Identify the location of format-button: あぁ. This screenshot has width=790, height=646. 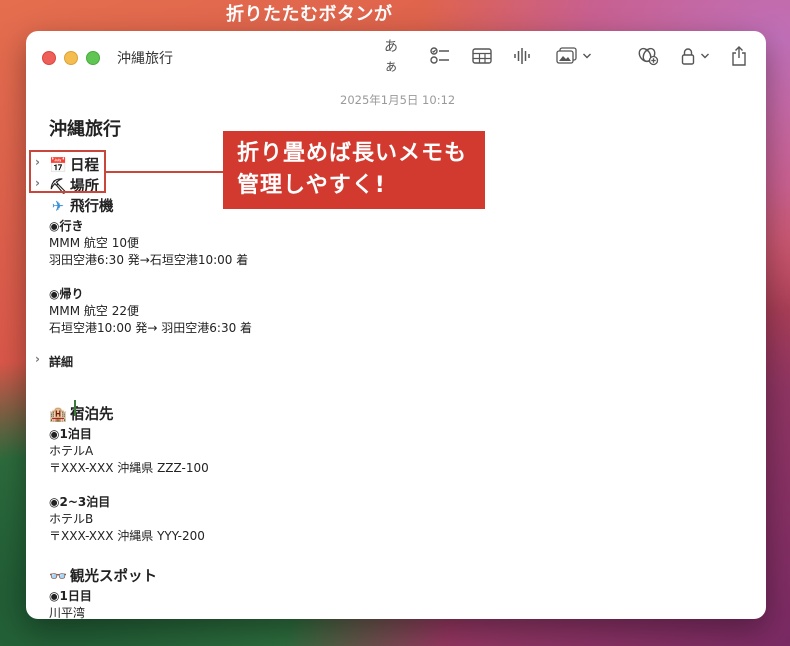
(397, 57).